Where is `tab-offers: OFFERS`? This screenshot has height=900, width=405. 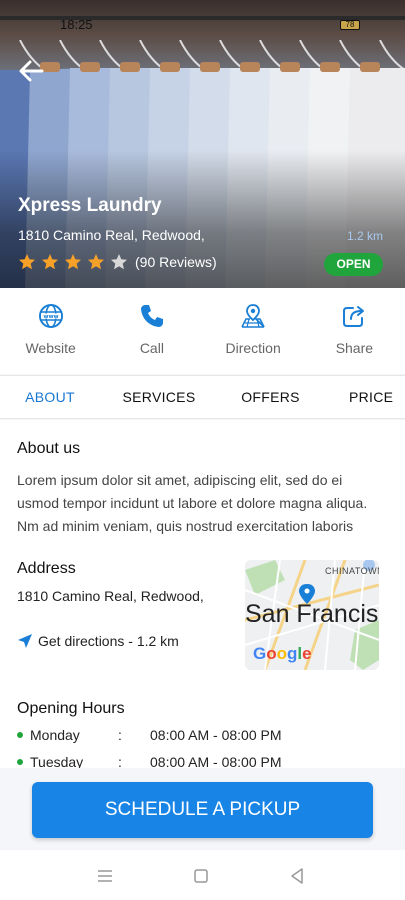
tab-offers: OFFERS is located at coordinates (270, 397).